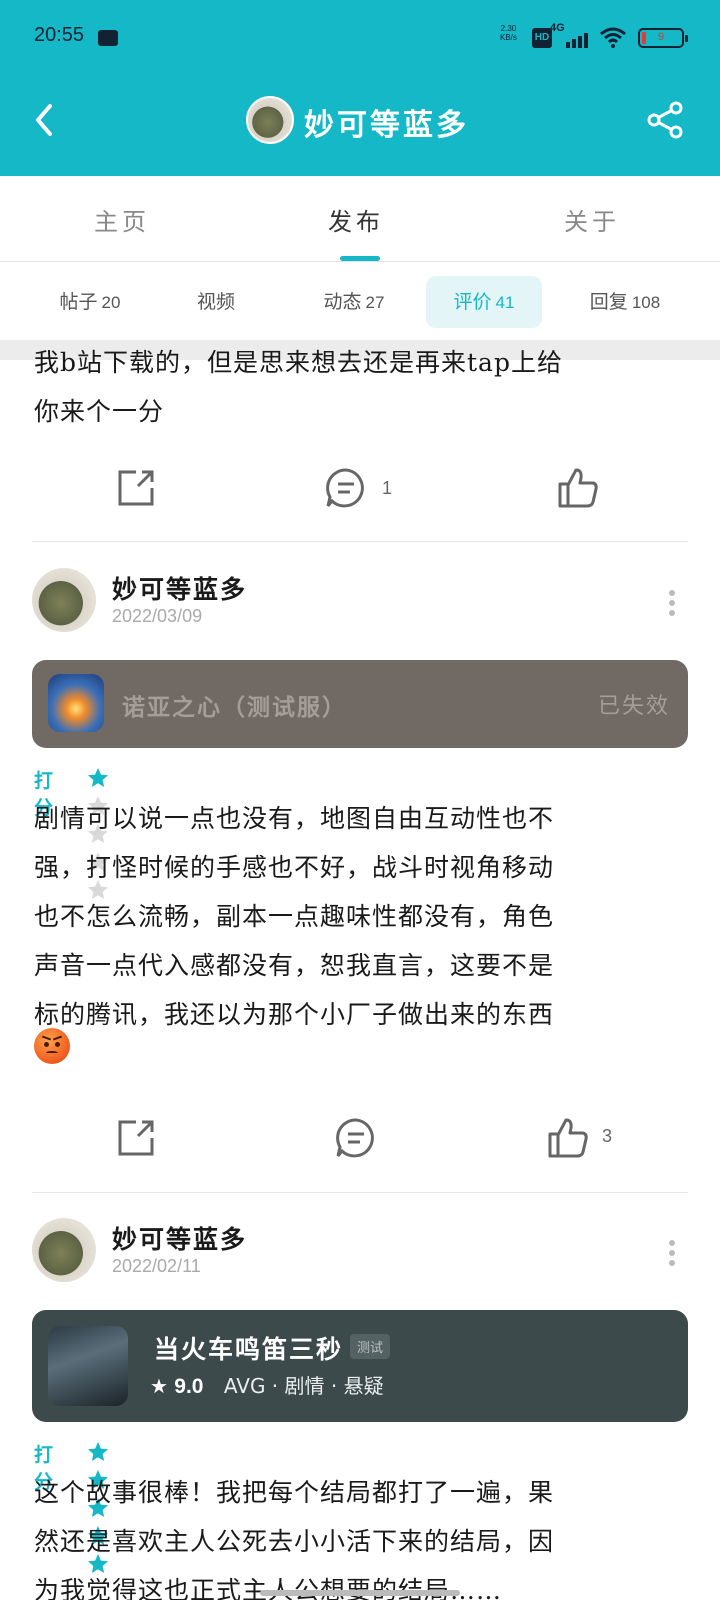 This screenshot has width=720, height=1600. What do you see at coordinates (122, 219) in the screenshot?
I see `tab-home: 主页` at bounding box center [122, 219].